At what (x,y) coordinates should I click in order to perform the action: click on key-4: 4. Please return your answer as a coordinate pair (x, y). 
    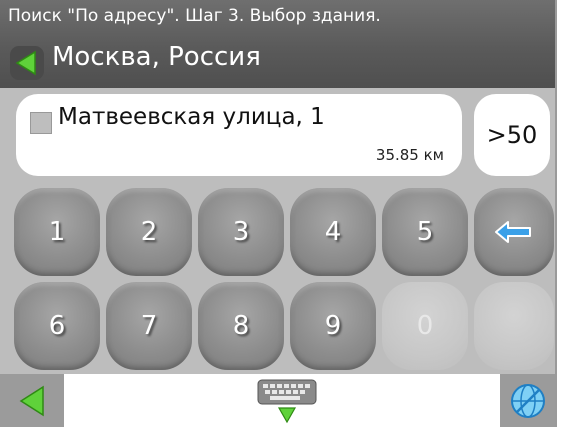
    Looking at the image, I should click on (333, 232).